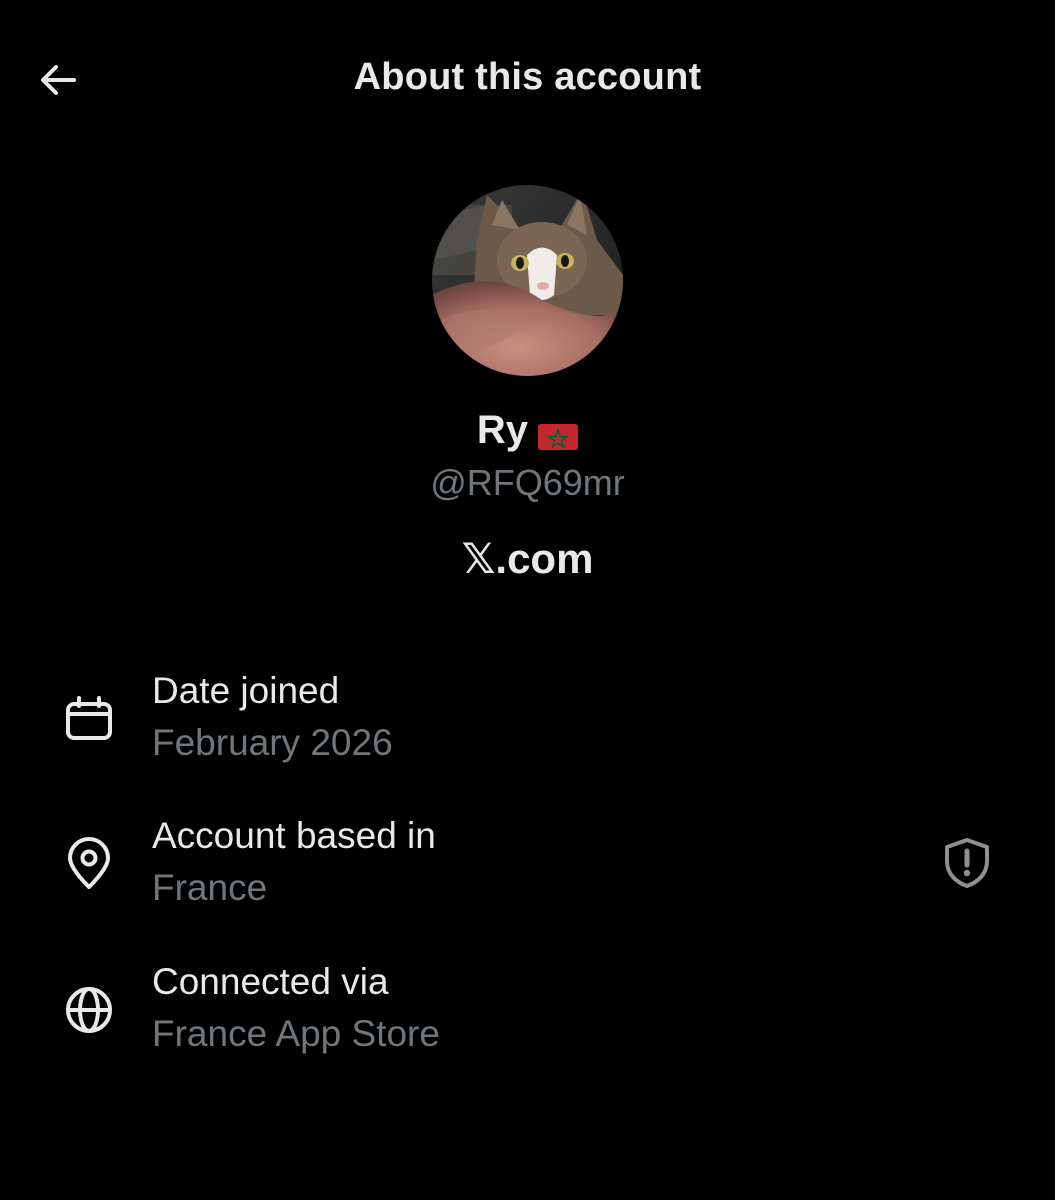  What do you see at coordinates (89, 864) in the screenshot?
I see `location-pin-icon` at bounding box center [89, 864].